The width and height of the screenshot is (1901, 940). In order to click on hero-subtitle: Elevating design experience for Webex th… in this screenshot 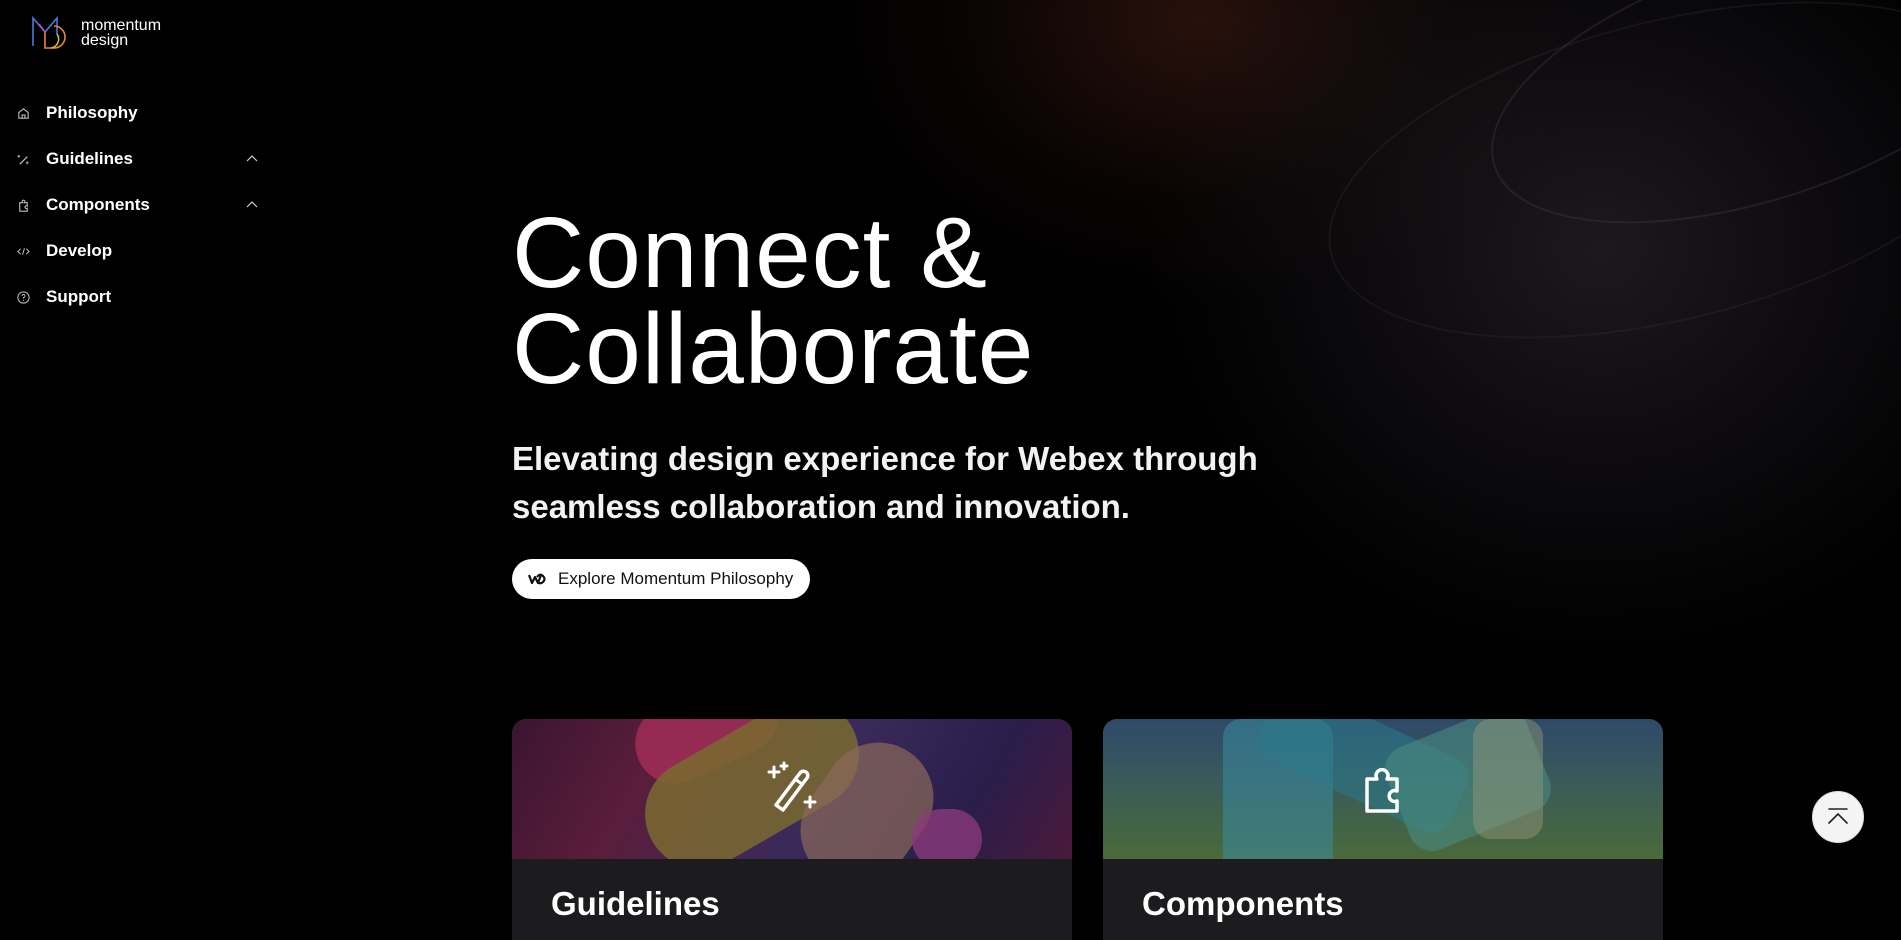, I will do `click(885, 482)`.